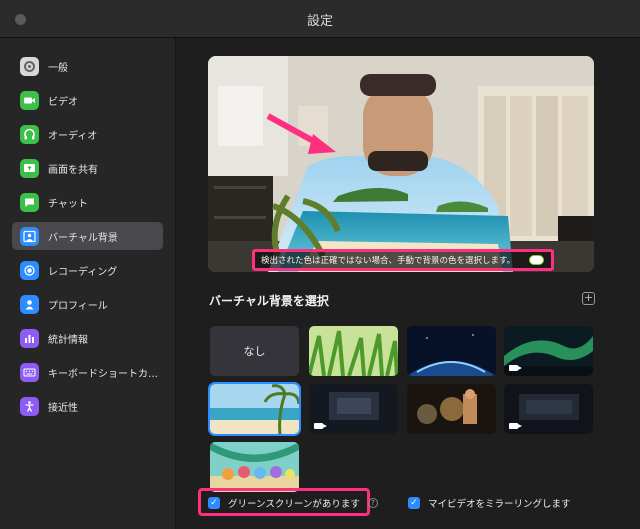 This screenshot has width=640, height=529. I want to click on sidebar-item-label: オーディオ, so click(73, 136).